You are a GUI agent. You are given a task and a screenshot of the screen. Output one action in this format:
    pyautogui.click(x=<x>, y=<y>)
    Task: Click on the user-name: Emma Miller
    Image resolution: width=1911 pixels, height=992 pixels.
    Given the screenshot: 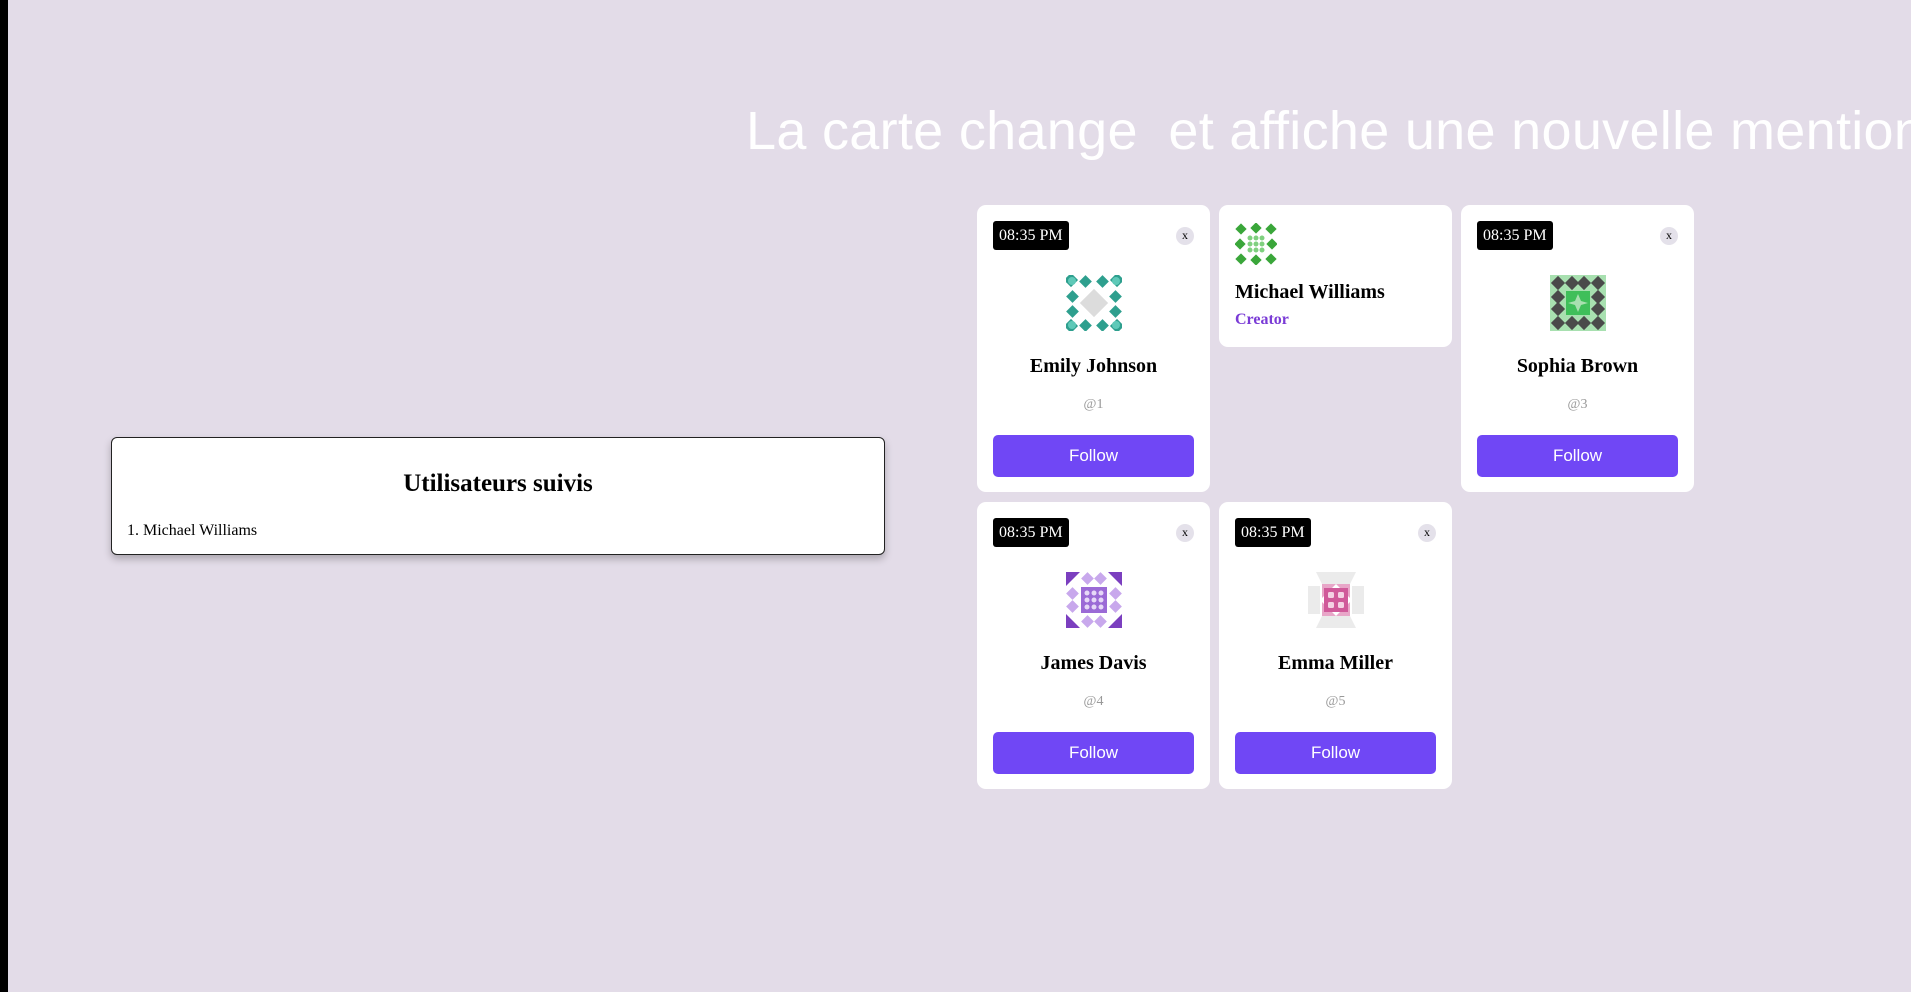 What is the action you would take?
    pyautogui.click(x=1335, y=663)
    